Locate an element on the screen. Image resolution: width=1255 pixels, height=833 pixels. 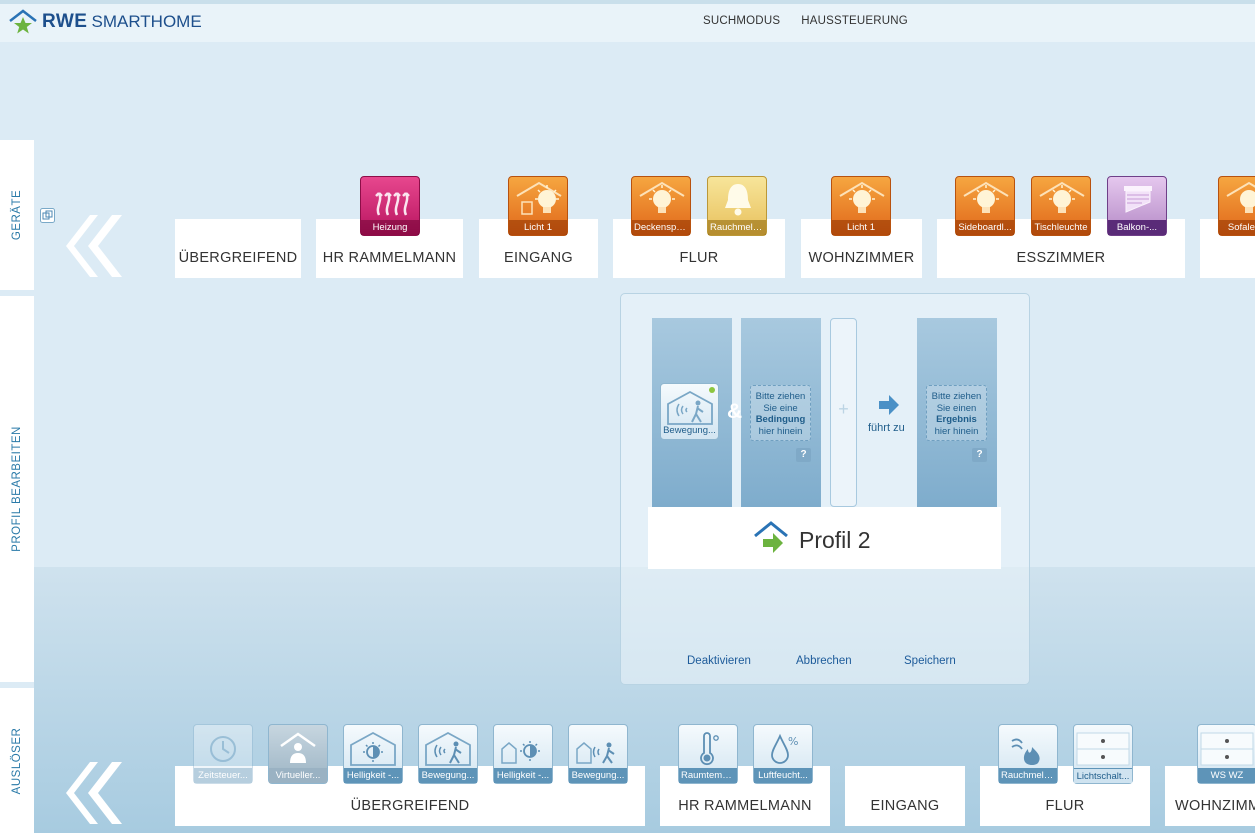
tab-geraete-label: GERÄTE is located at coordinates (17, 215).